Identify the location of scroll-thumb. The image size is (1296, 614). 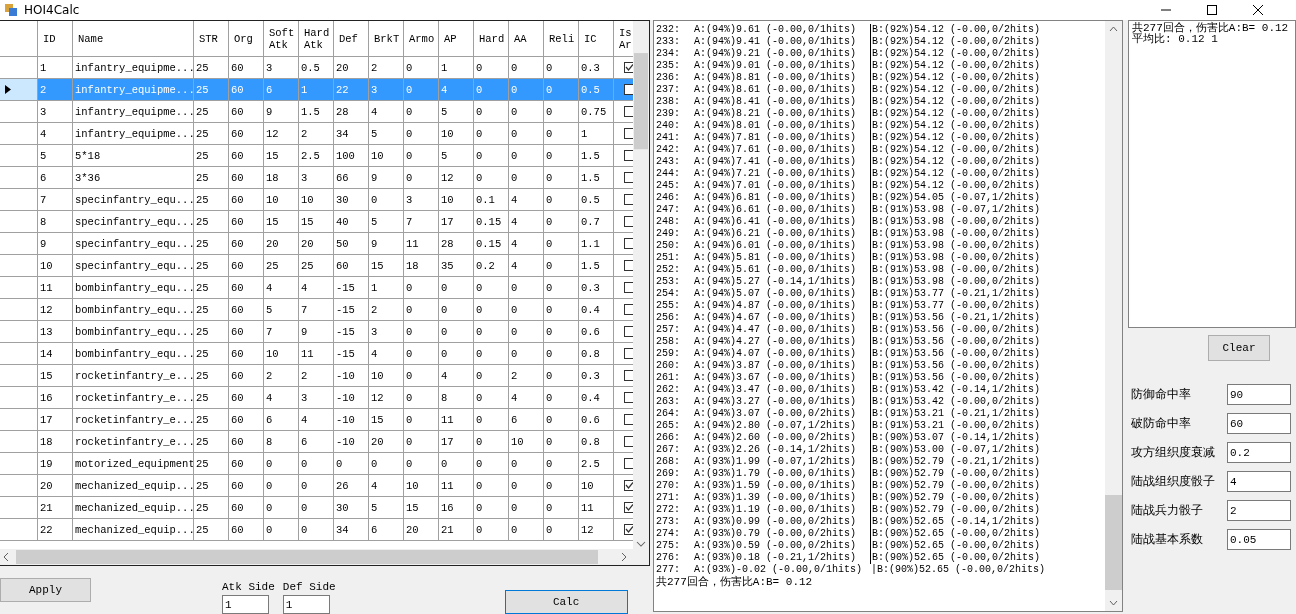
(1113, 542).